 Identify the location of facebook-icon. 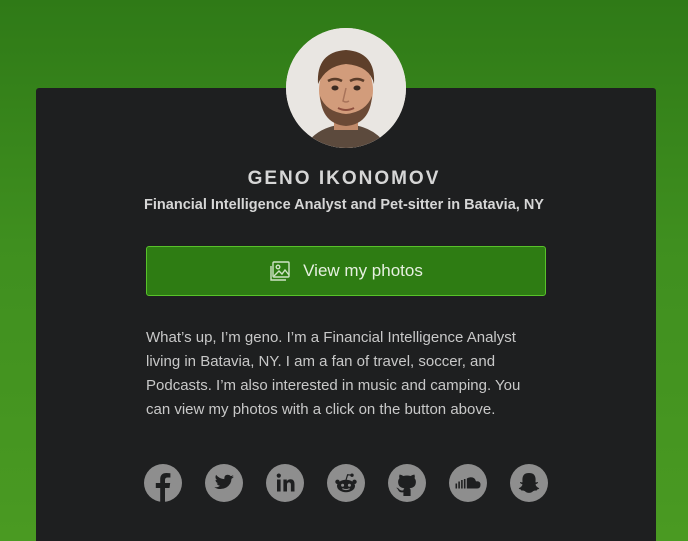
(163, 483).